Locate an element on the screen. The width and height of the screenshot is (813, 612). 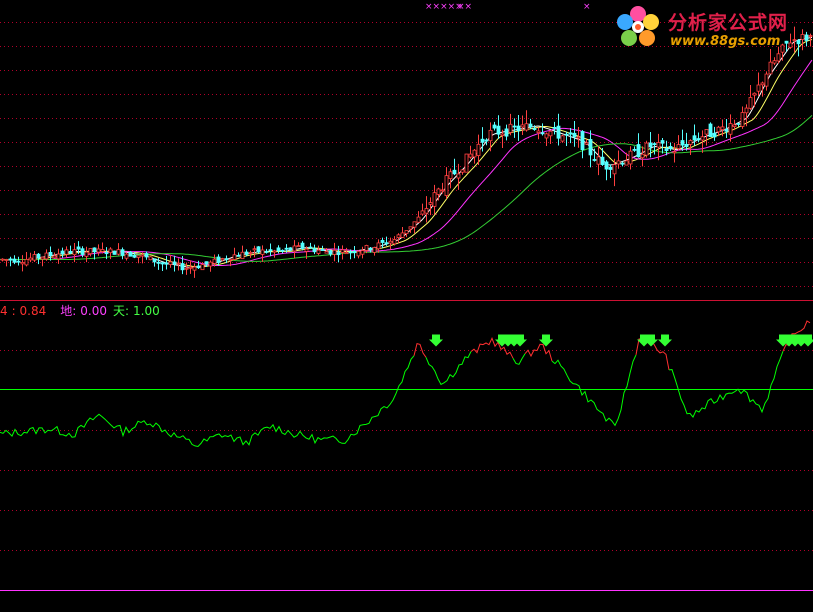
top-signal-marks: ××××× ×× × is located at coordinates (508, 7).